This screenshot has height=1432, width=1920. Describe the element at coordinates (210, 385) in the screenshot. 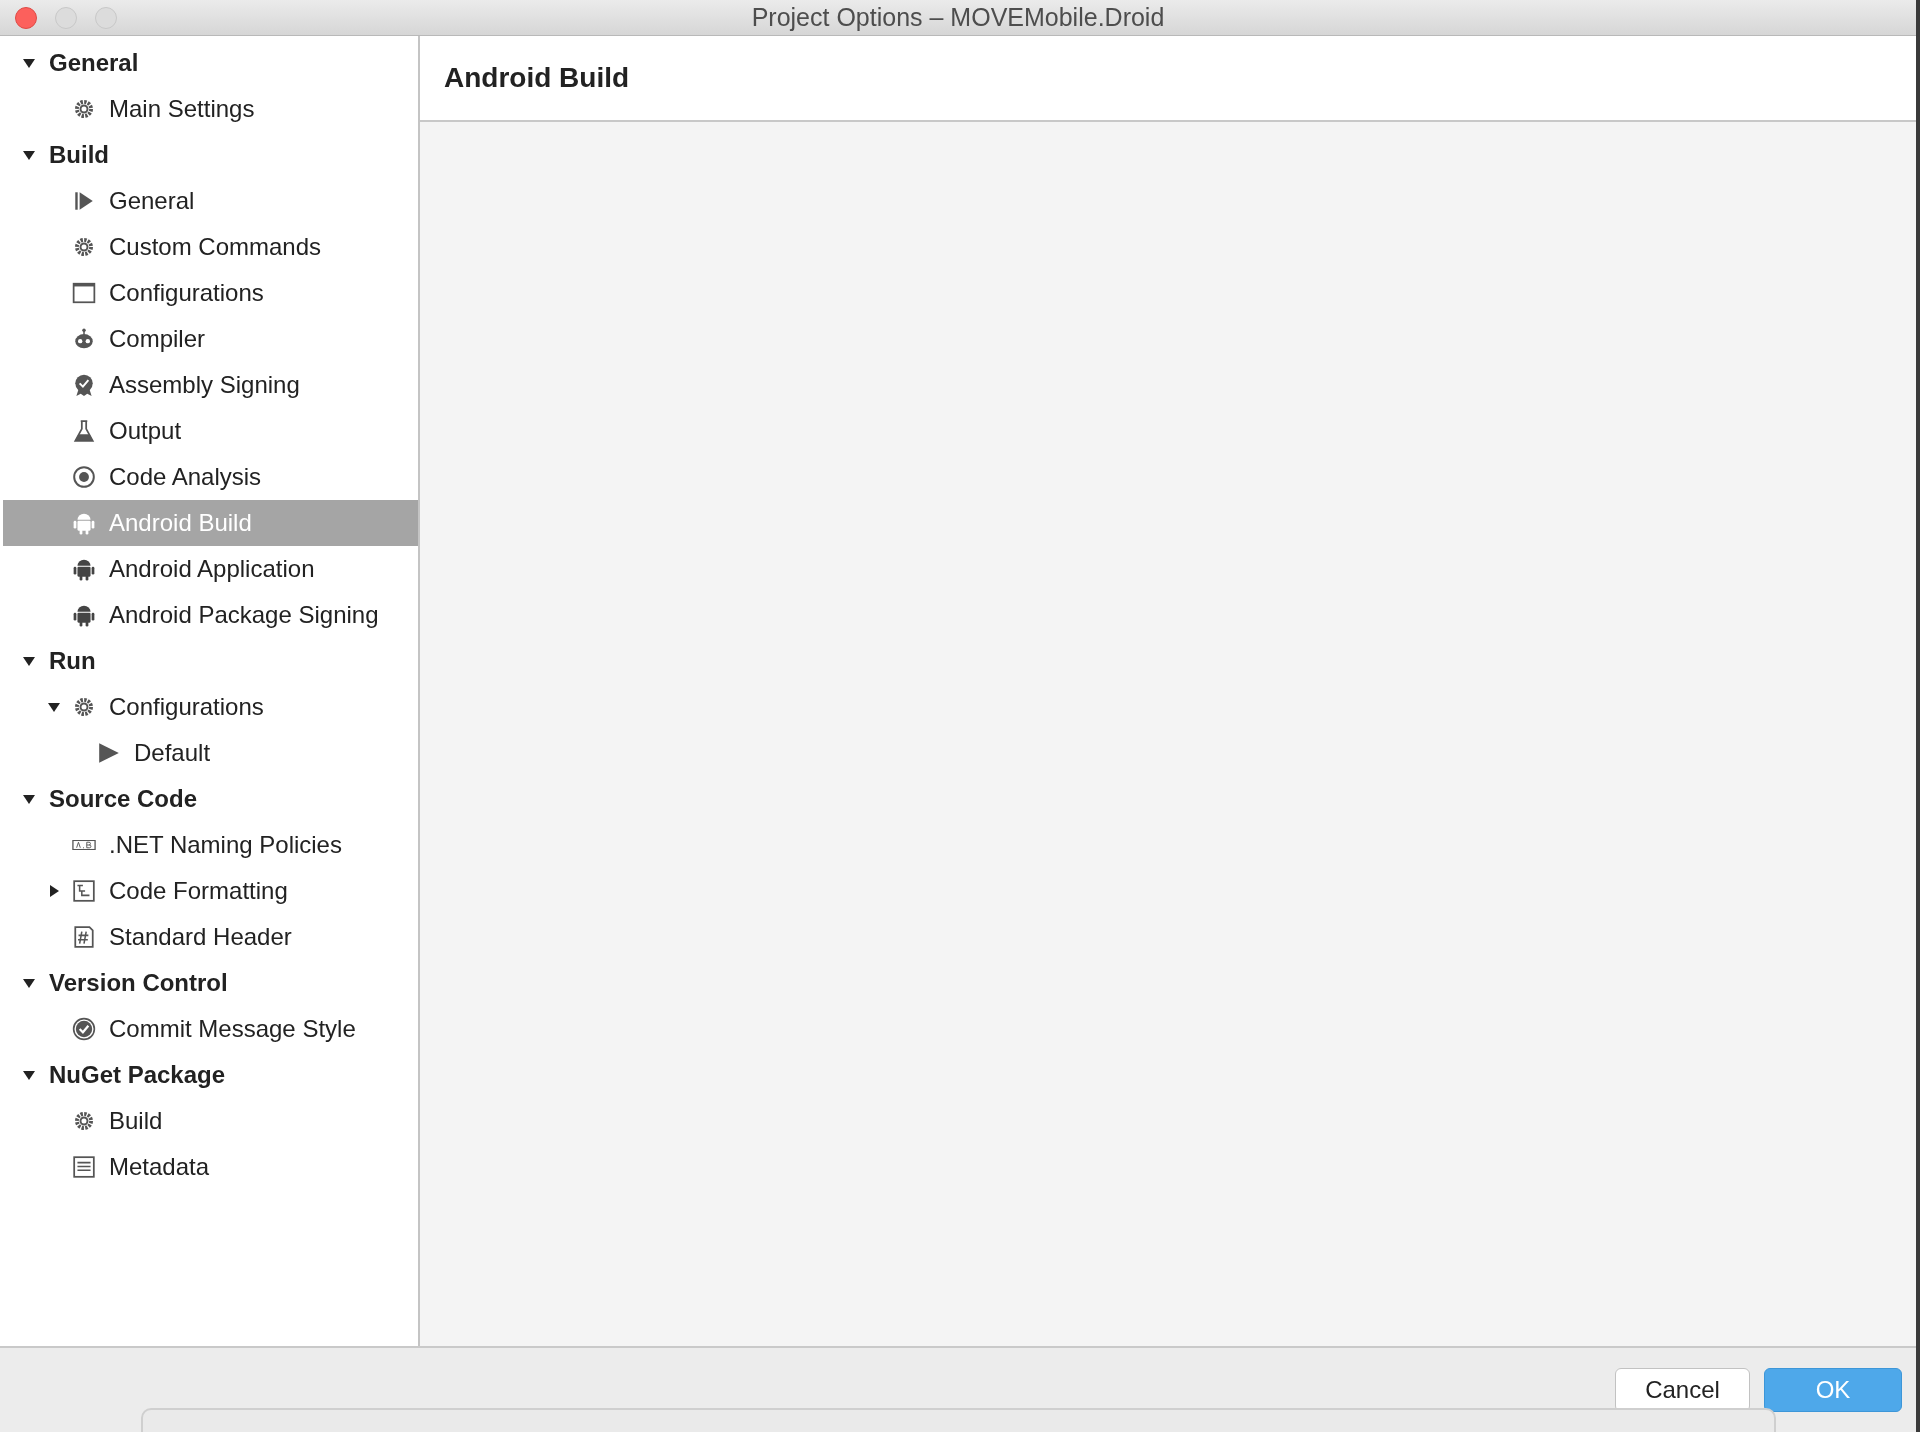

I see `tree-item: Assembly Signing` at that location.